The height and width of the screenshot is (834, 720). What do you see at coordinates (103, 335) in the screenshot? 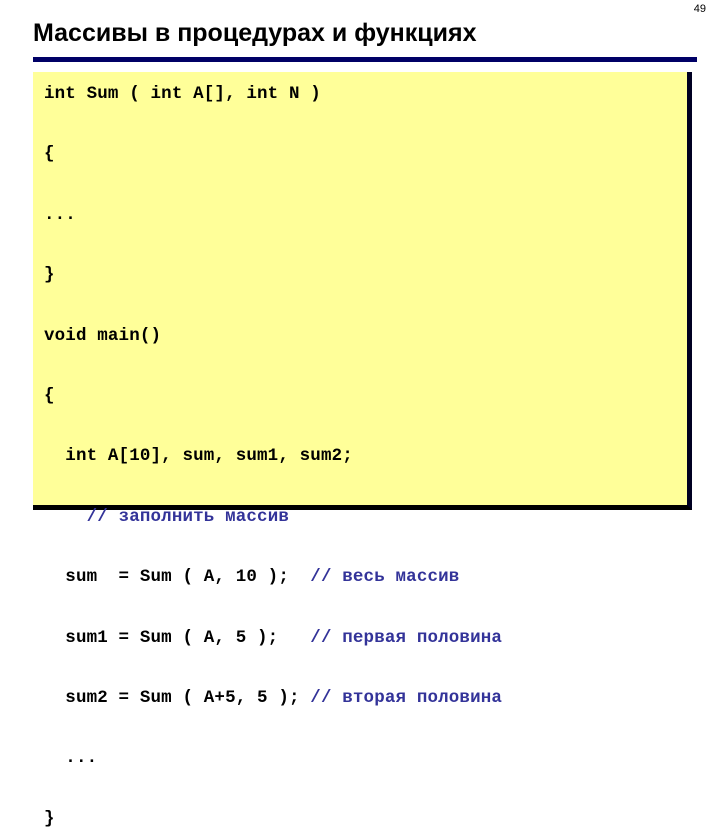
I see `code-text: void main()` at bounding box center [103, 335].